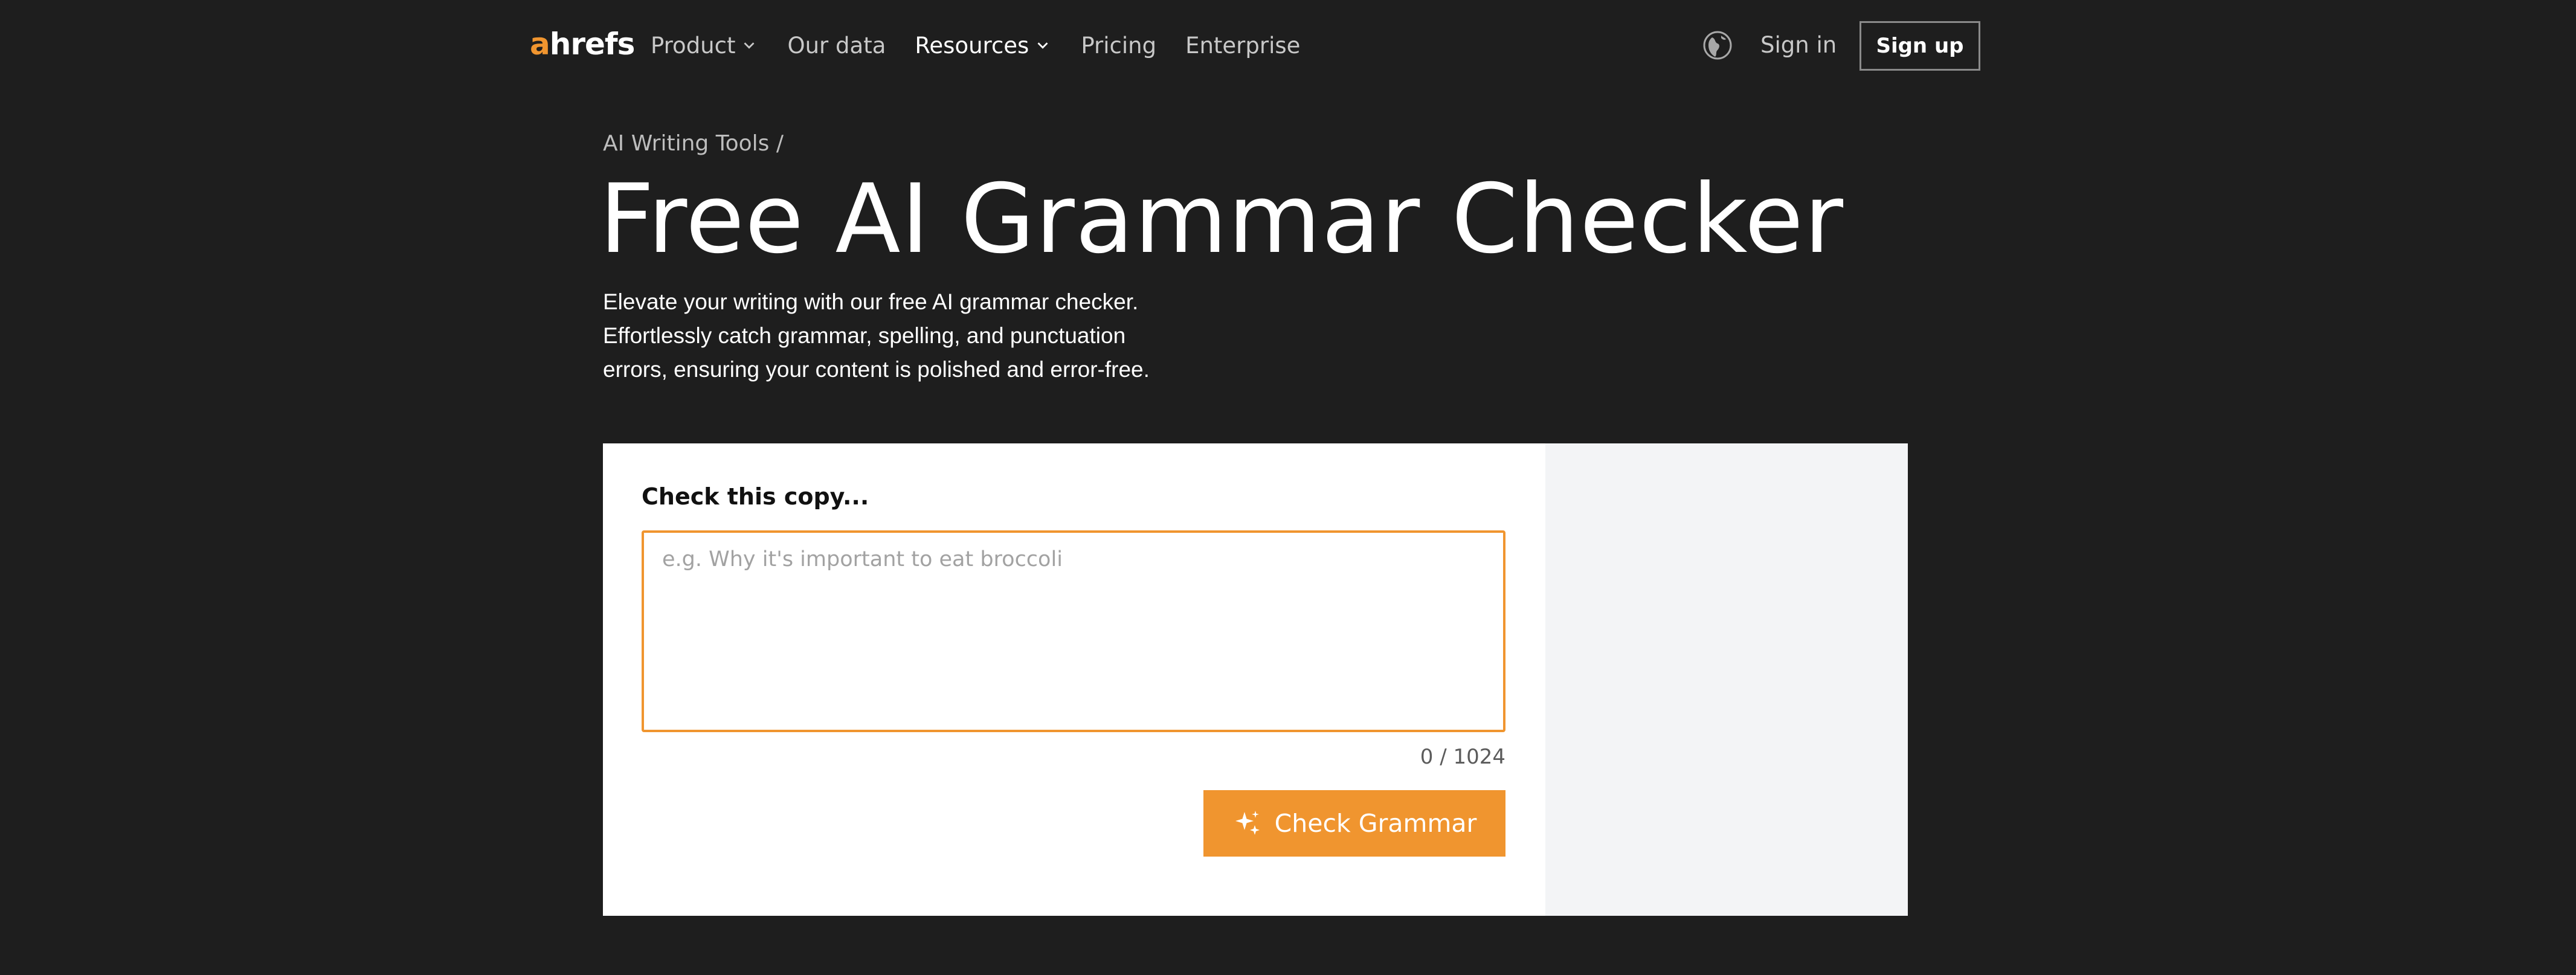  I want to click on ahrefs-logo: ahrefs, so click(583, 44).